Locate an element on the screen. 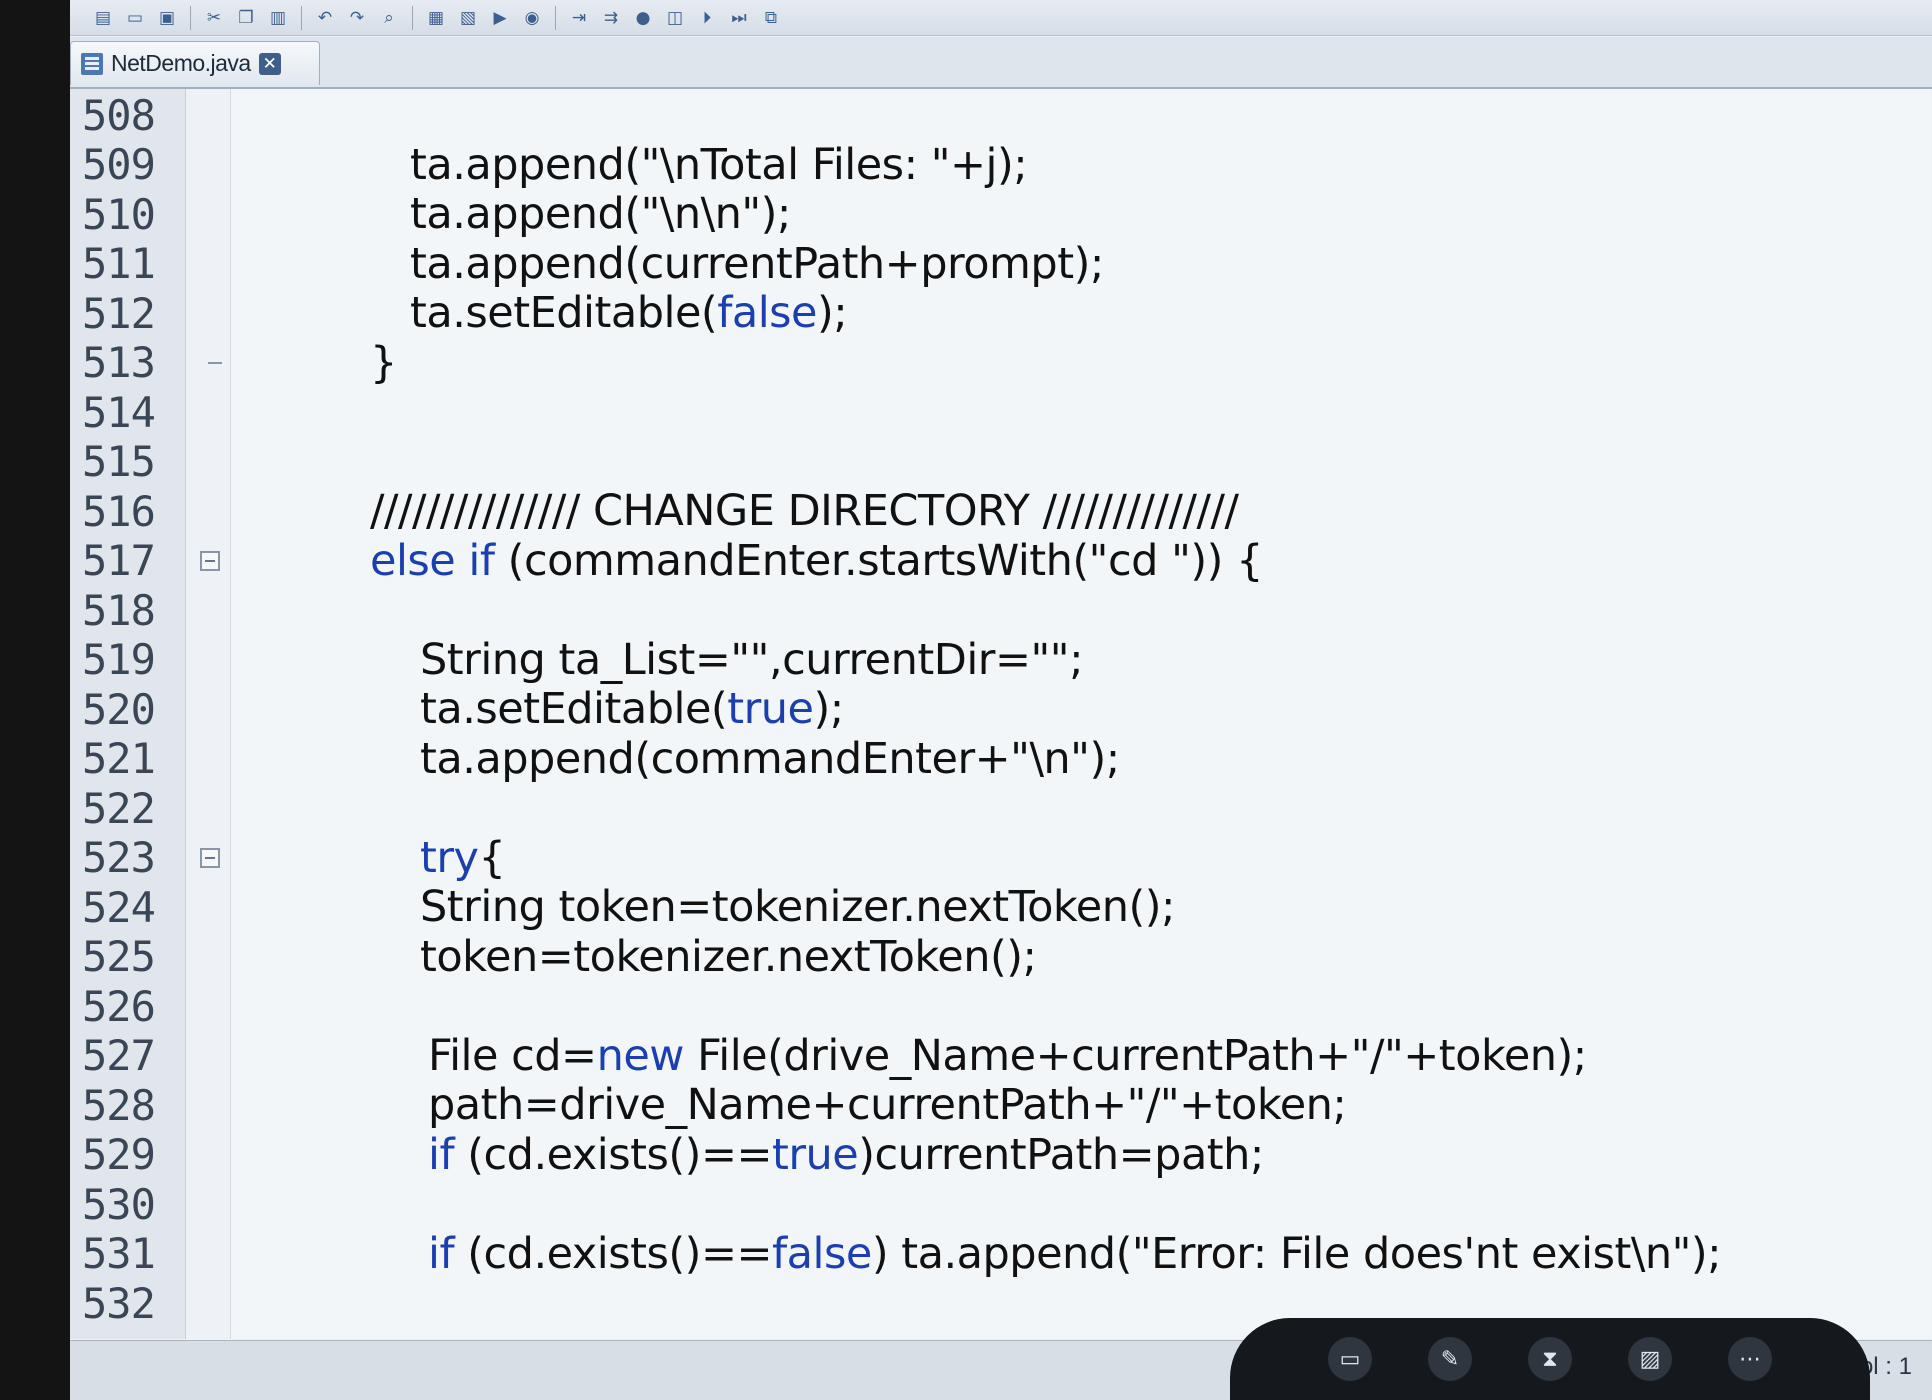 This screenshot has height=1400, width=1932. code-text: String ta_List="",currentDir=""; is located at coordinates (752, 659).